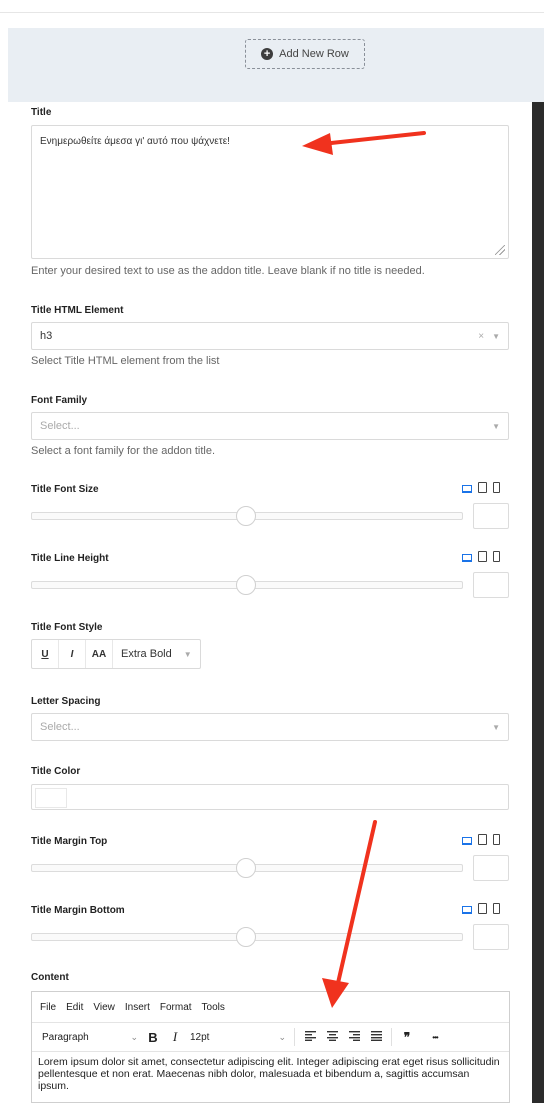 This screenshot has width=544, height=1103. I want to click on menu-insert: Insert, so click(137, 1007).